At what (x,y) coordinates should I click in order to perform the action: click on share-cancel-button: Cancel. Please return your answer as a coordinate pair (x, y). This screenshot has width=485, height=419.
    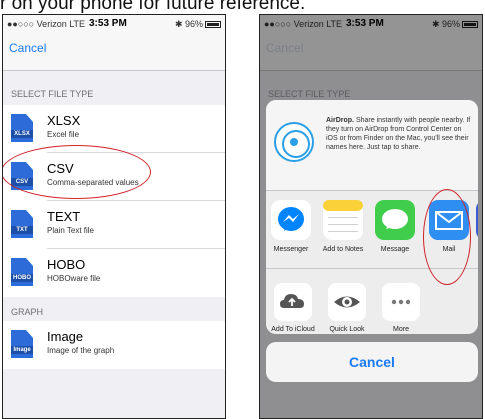
    Looking at the image, I should click on (372, 362).